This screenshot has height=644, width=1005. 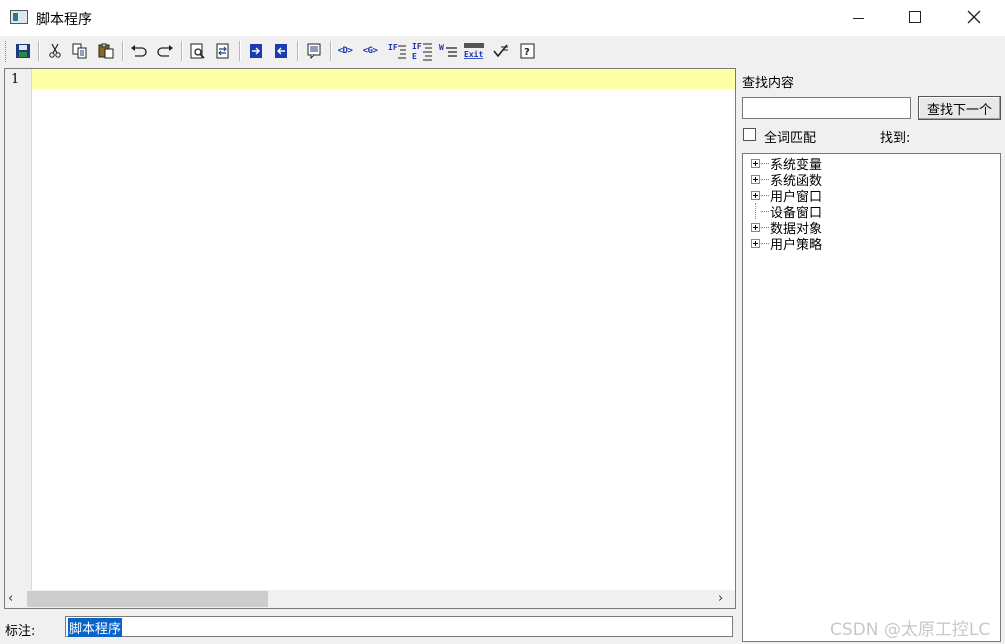 I want to click on indent-button, so click(x=256, y=51).